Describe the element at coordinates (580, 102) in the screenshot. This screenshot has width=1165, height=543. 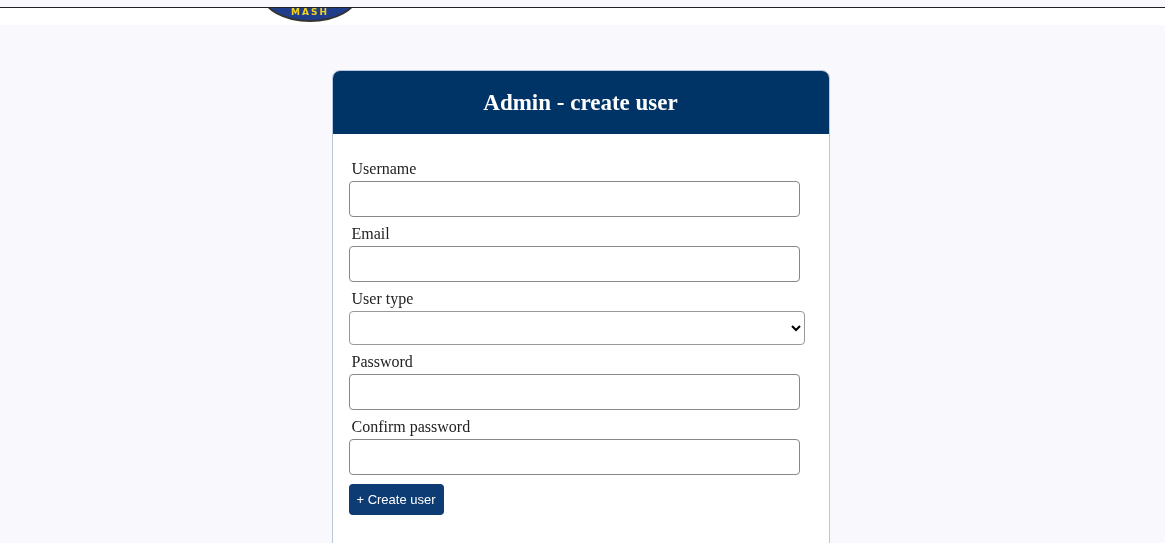
I see `form-title: Admin - create user` at that location.